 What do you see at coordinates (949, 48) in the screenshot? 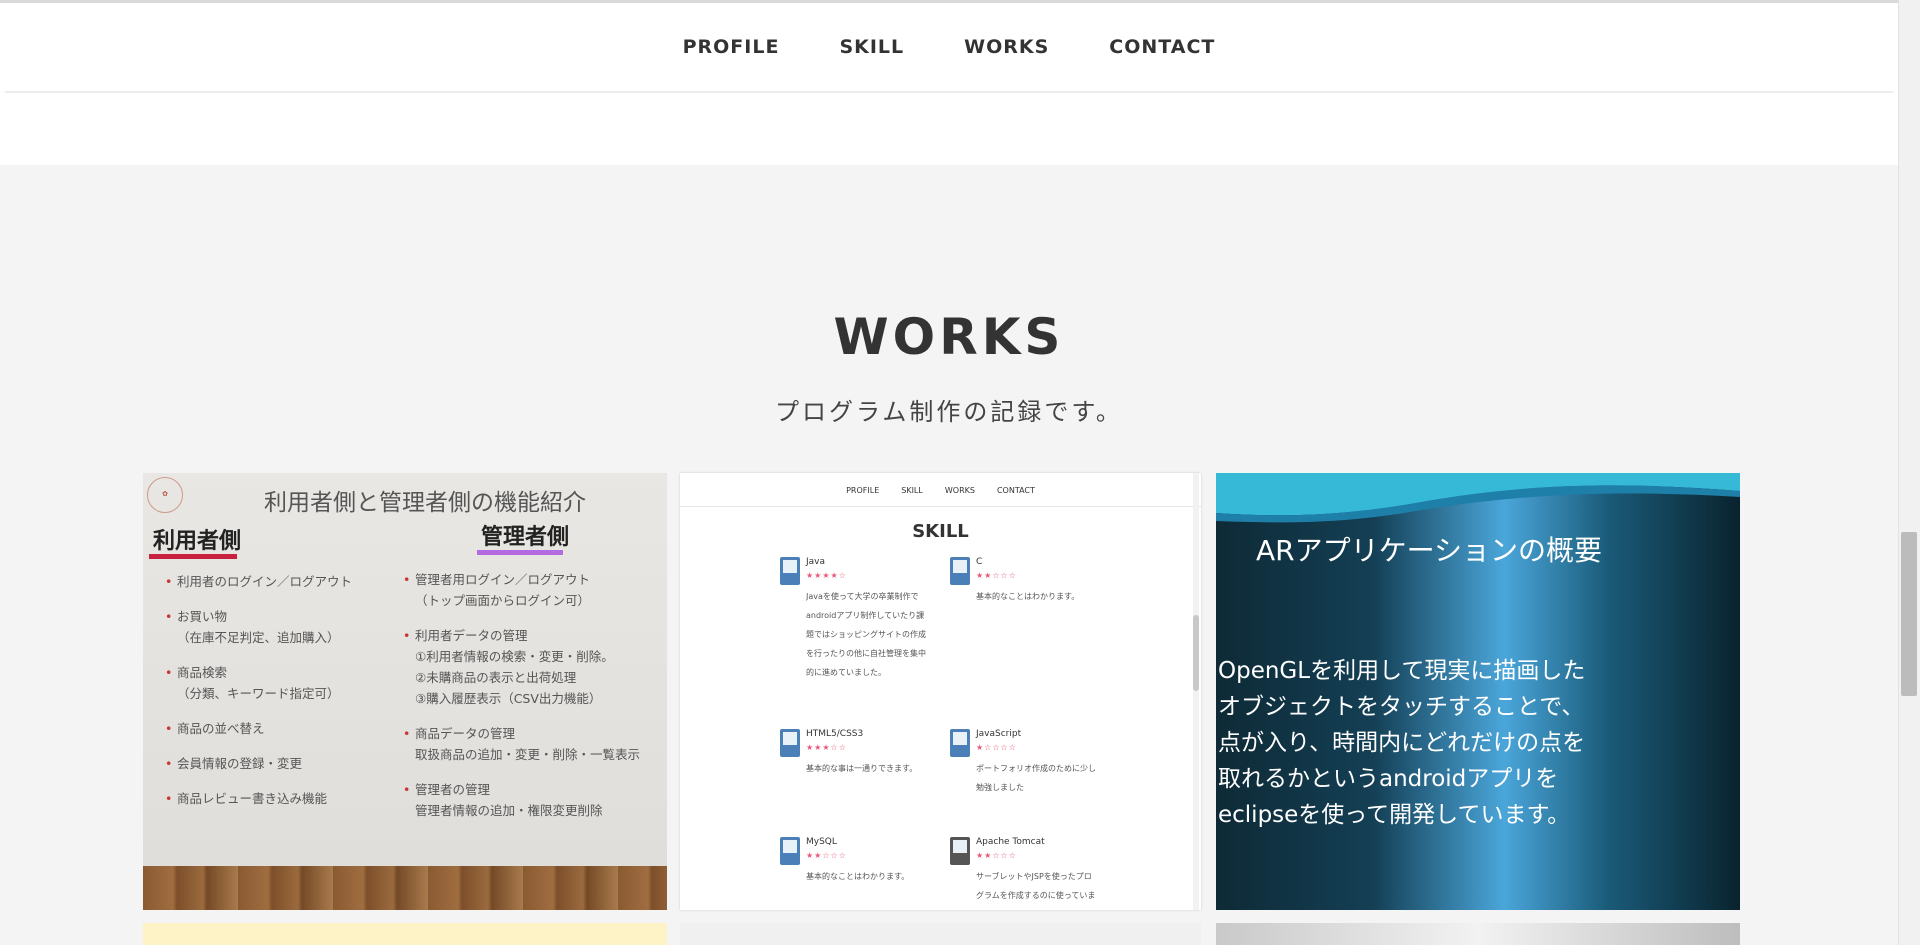
I see `main-nav: PROFILE SKILL WORKS CONTACT` at bounding box center [949, 48].